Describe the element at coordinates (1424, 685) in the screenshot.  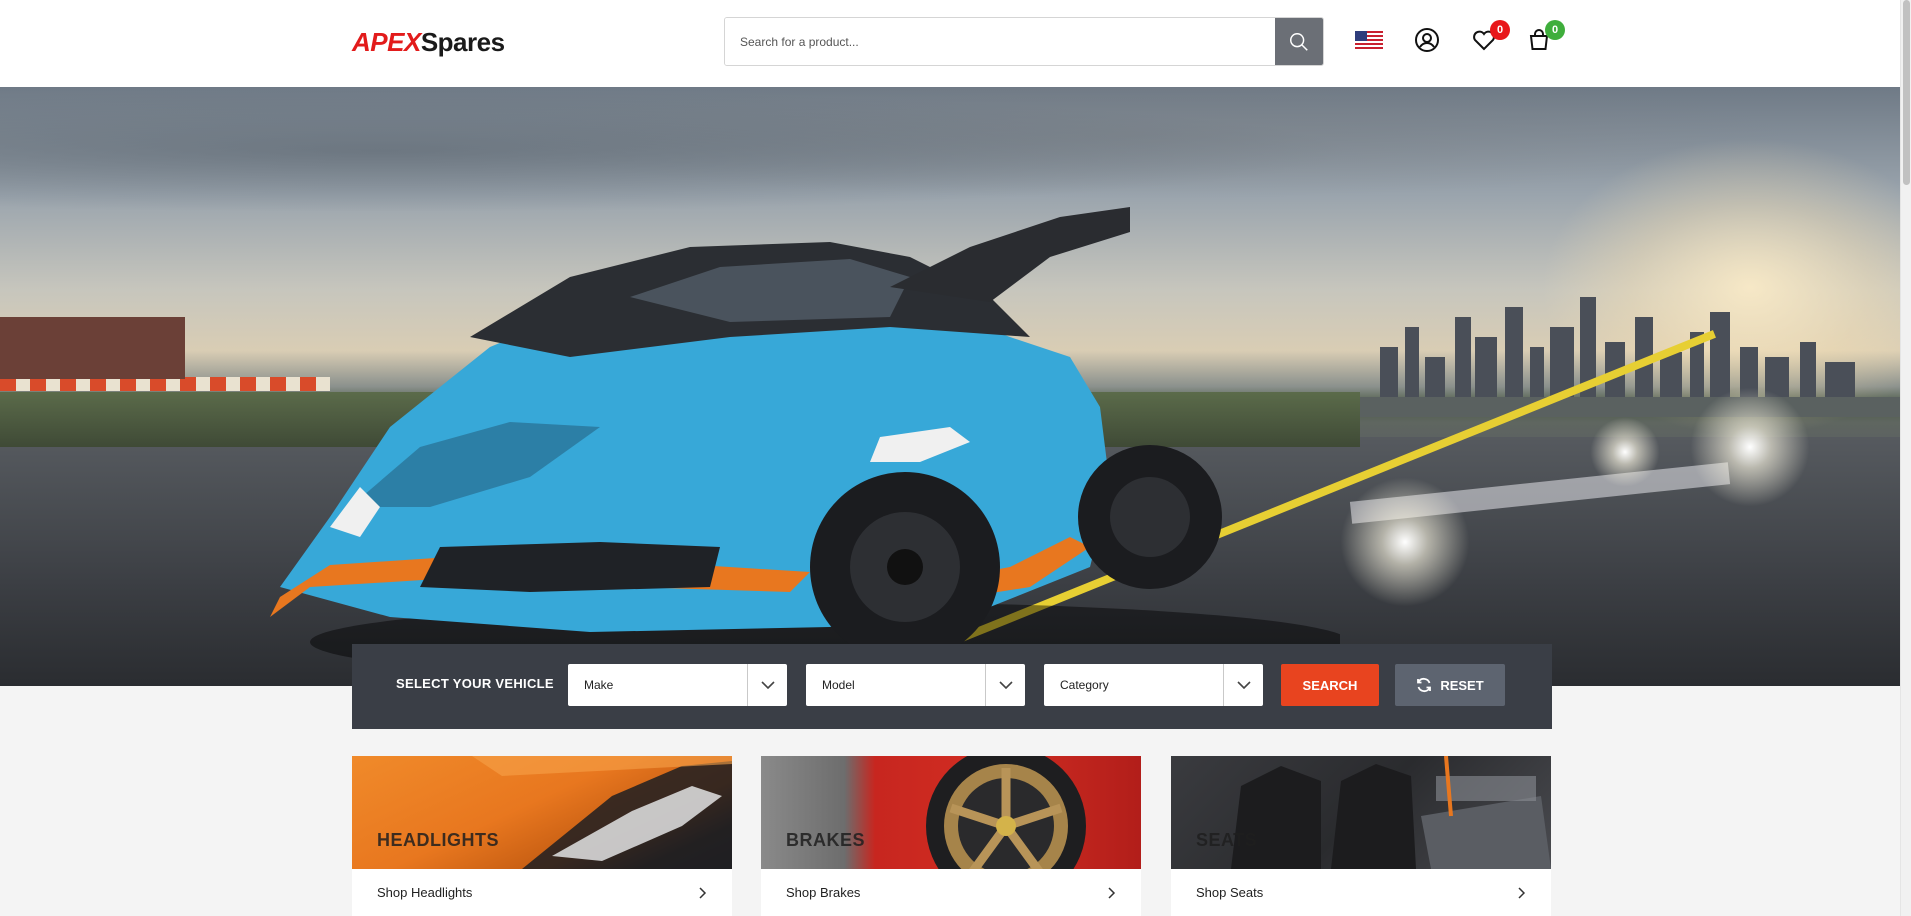
I see `refresh-icon` at that location.